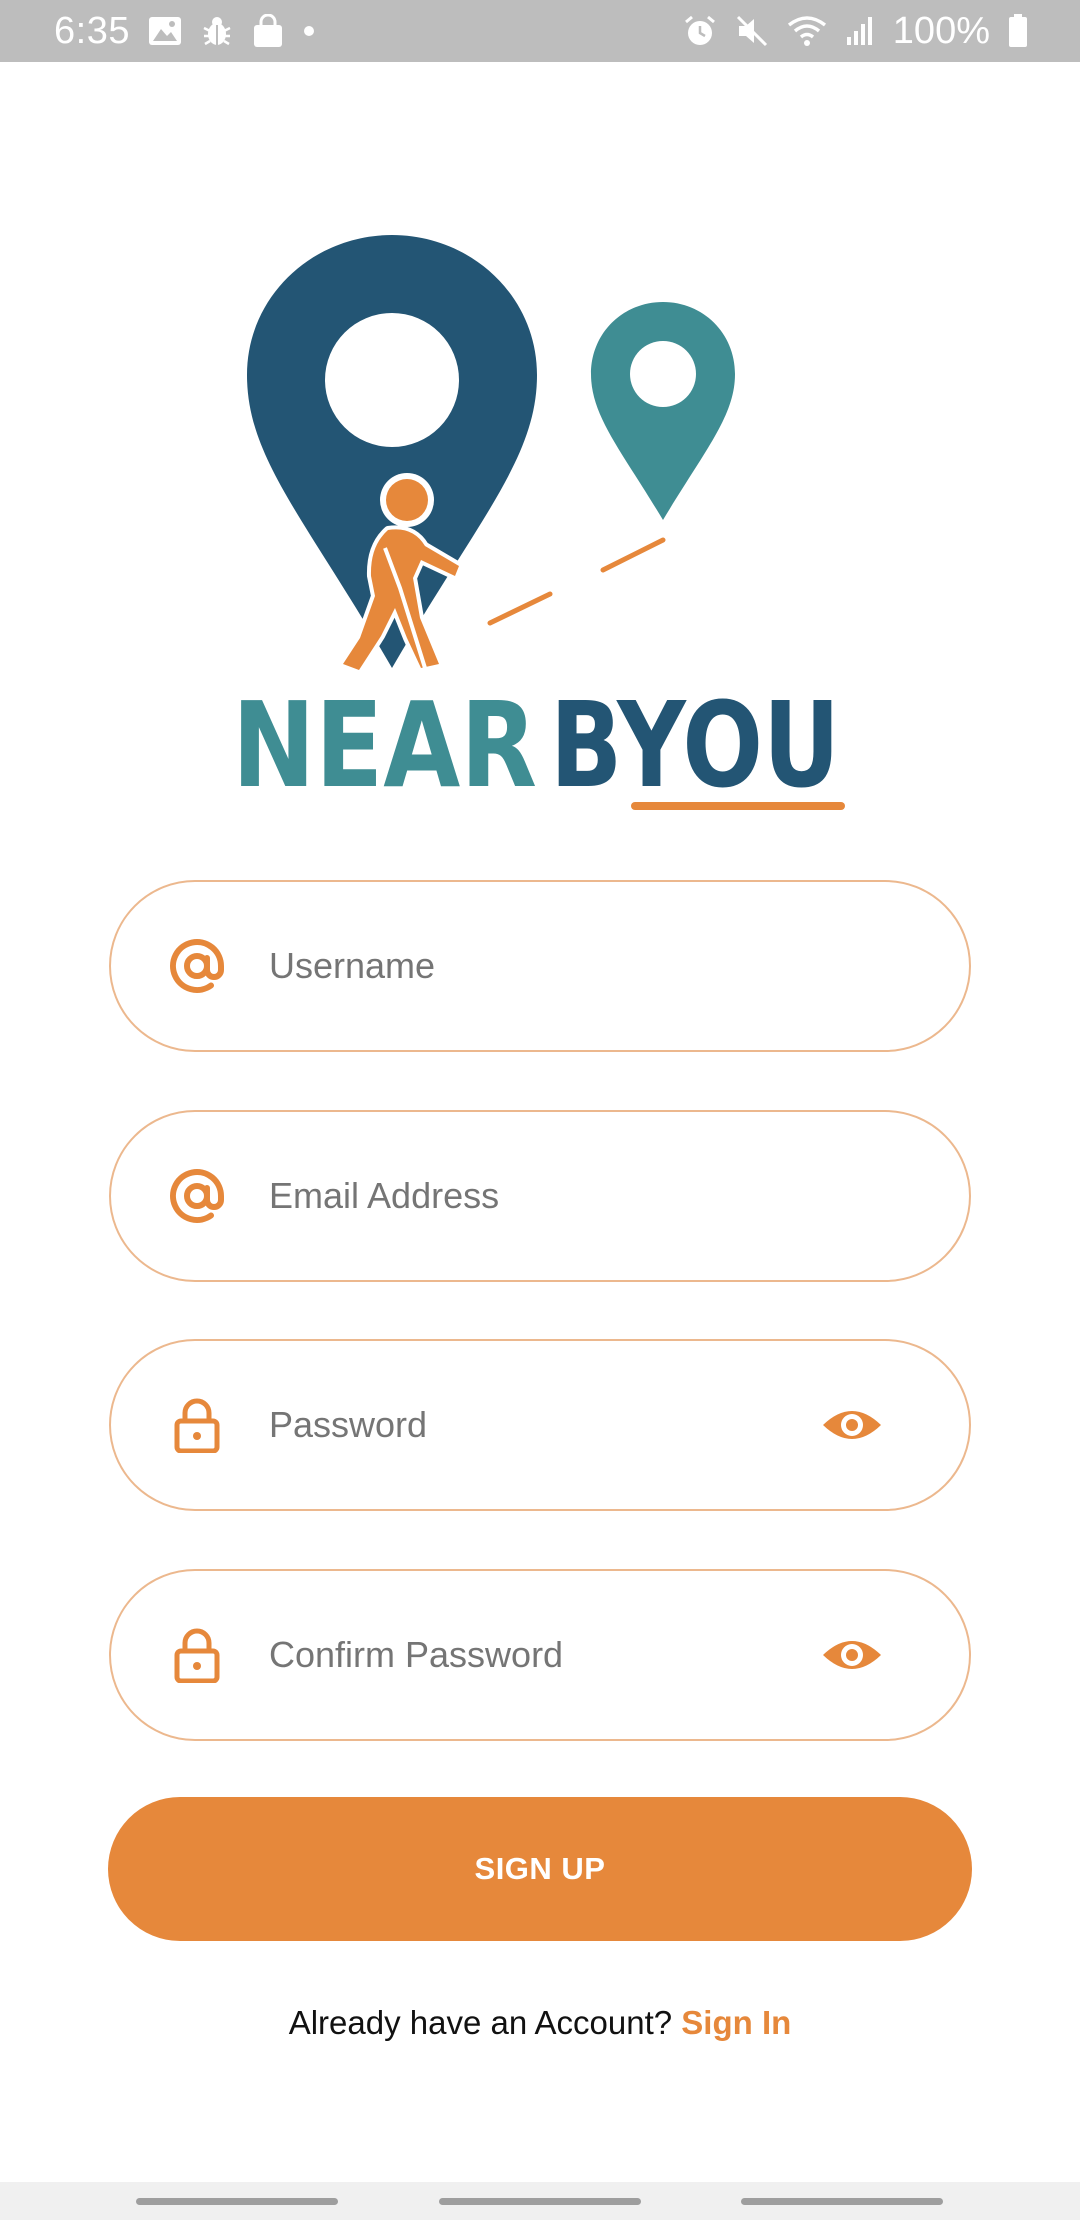  I want to click on password-field, so click(540, 1425).